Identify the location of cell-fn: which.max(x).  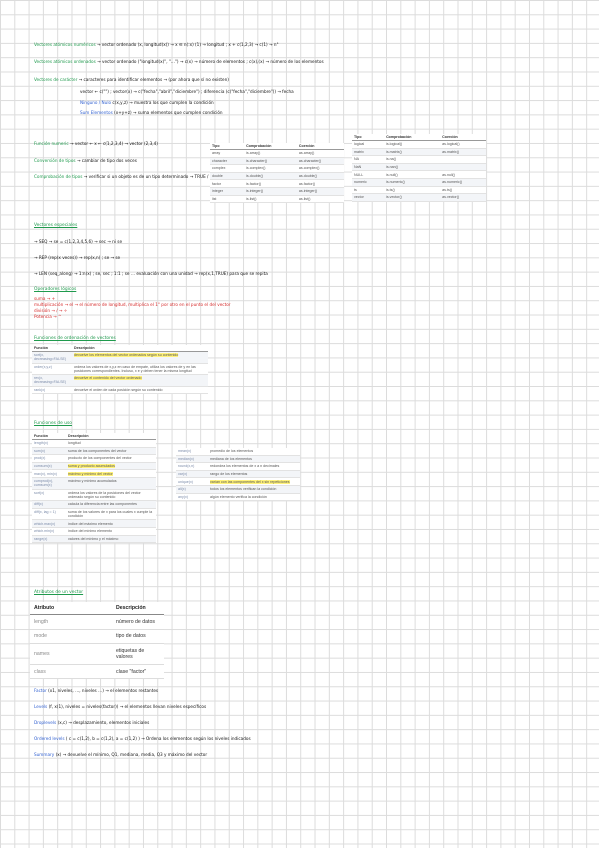
(49, 523).